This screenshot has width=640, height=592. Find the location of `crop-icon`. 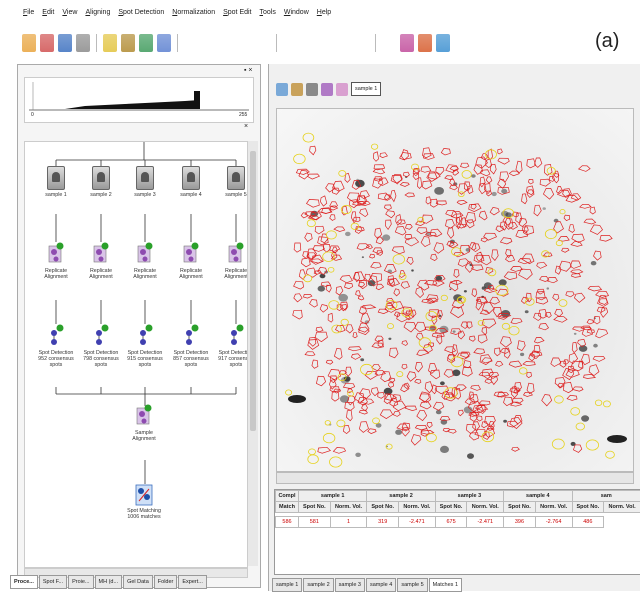

crop-icon is located at coordinates (344, 43).